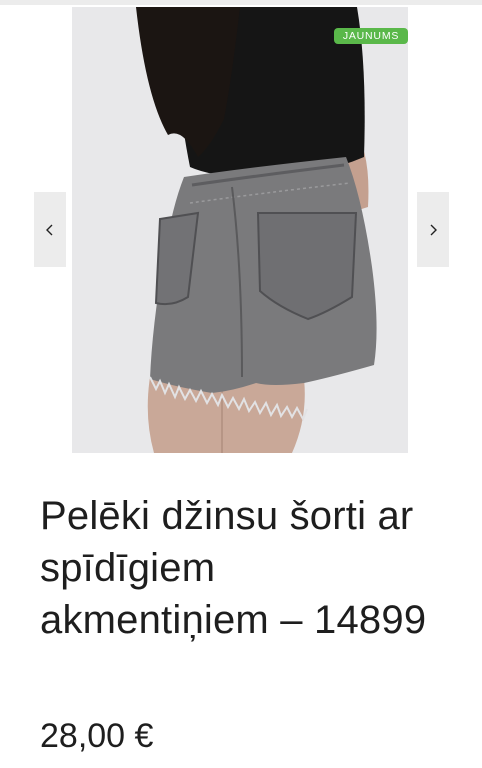 The width and height of the screenshot is (482, 768). I want to click on new-badge: JAUNUMS, so click(371, 36).